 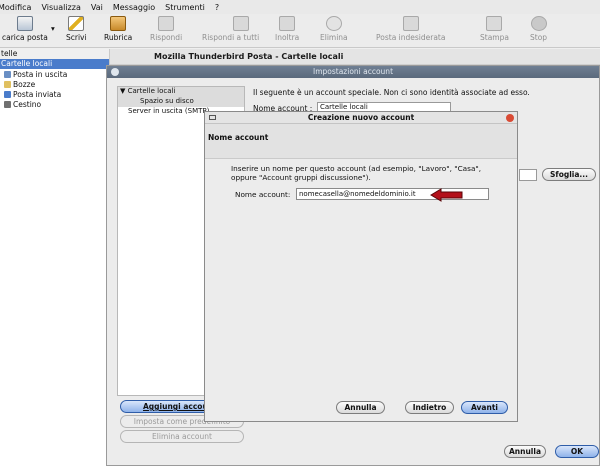 What do you see at coordinates (429, 407) in the screenshot?
I see `dialog-back-button: Indietro` at bounding box center [429, 407].